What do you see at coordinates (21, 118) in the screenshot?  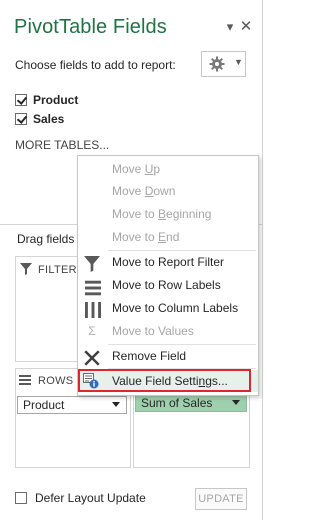 I see `sales-checkbox` at bounding box center [21, 118].